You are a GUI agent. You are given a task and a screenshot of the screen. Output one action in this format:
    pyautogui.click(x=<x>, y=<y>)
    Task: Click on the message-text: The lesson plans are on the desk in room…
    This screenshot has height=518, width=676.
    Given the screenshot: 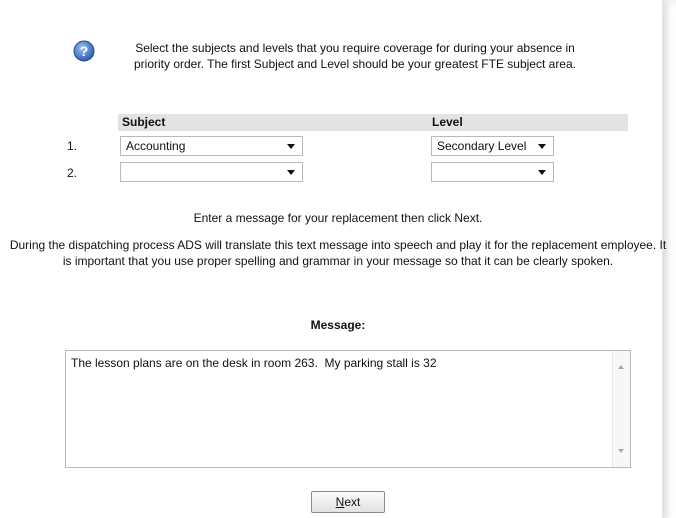 What is the action you would take?
    pyautogui.click(x=254, y=363)
    